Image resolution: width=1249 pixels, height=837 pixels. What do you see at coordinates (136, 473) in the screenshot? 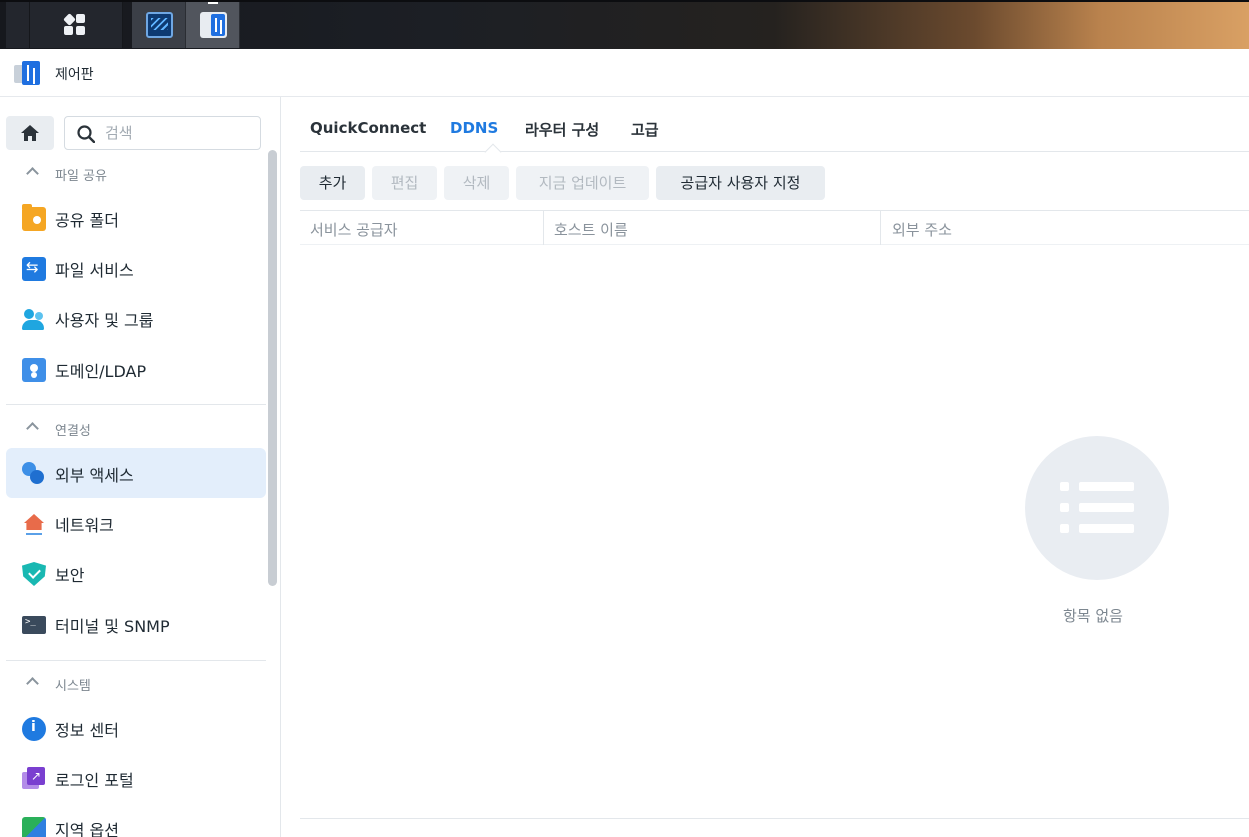
I see `sidebar-item-external-access: 외부 액세스` at bounding box center [136, 473].